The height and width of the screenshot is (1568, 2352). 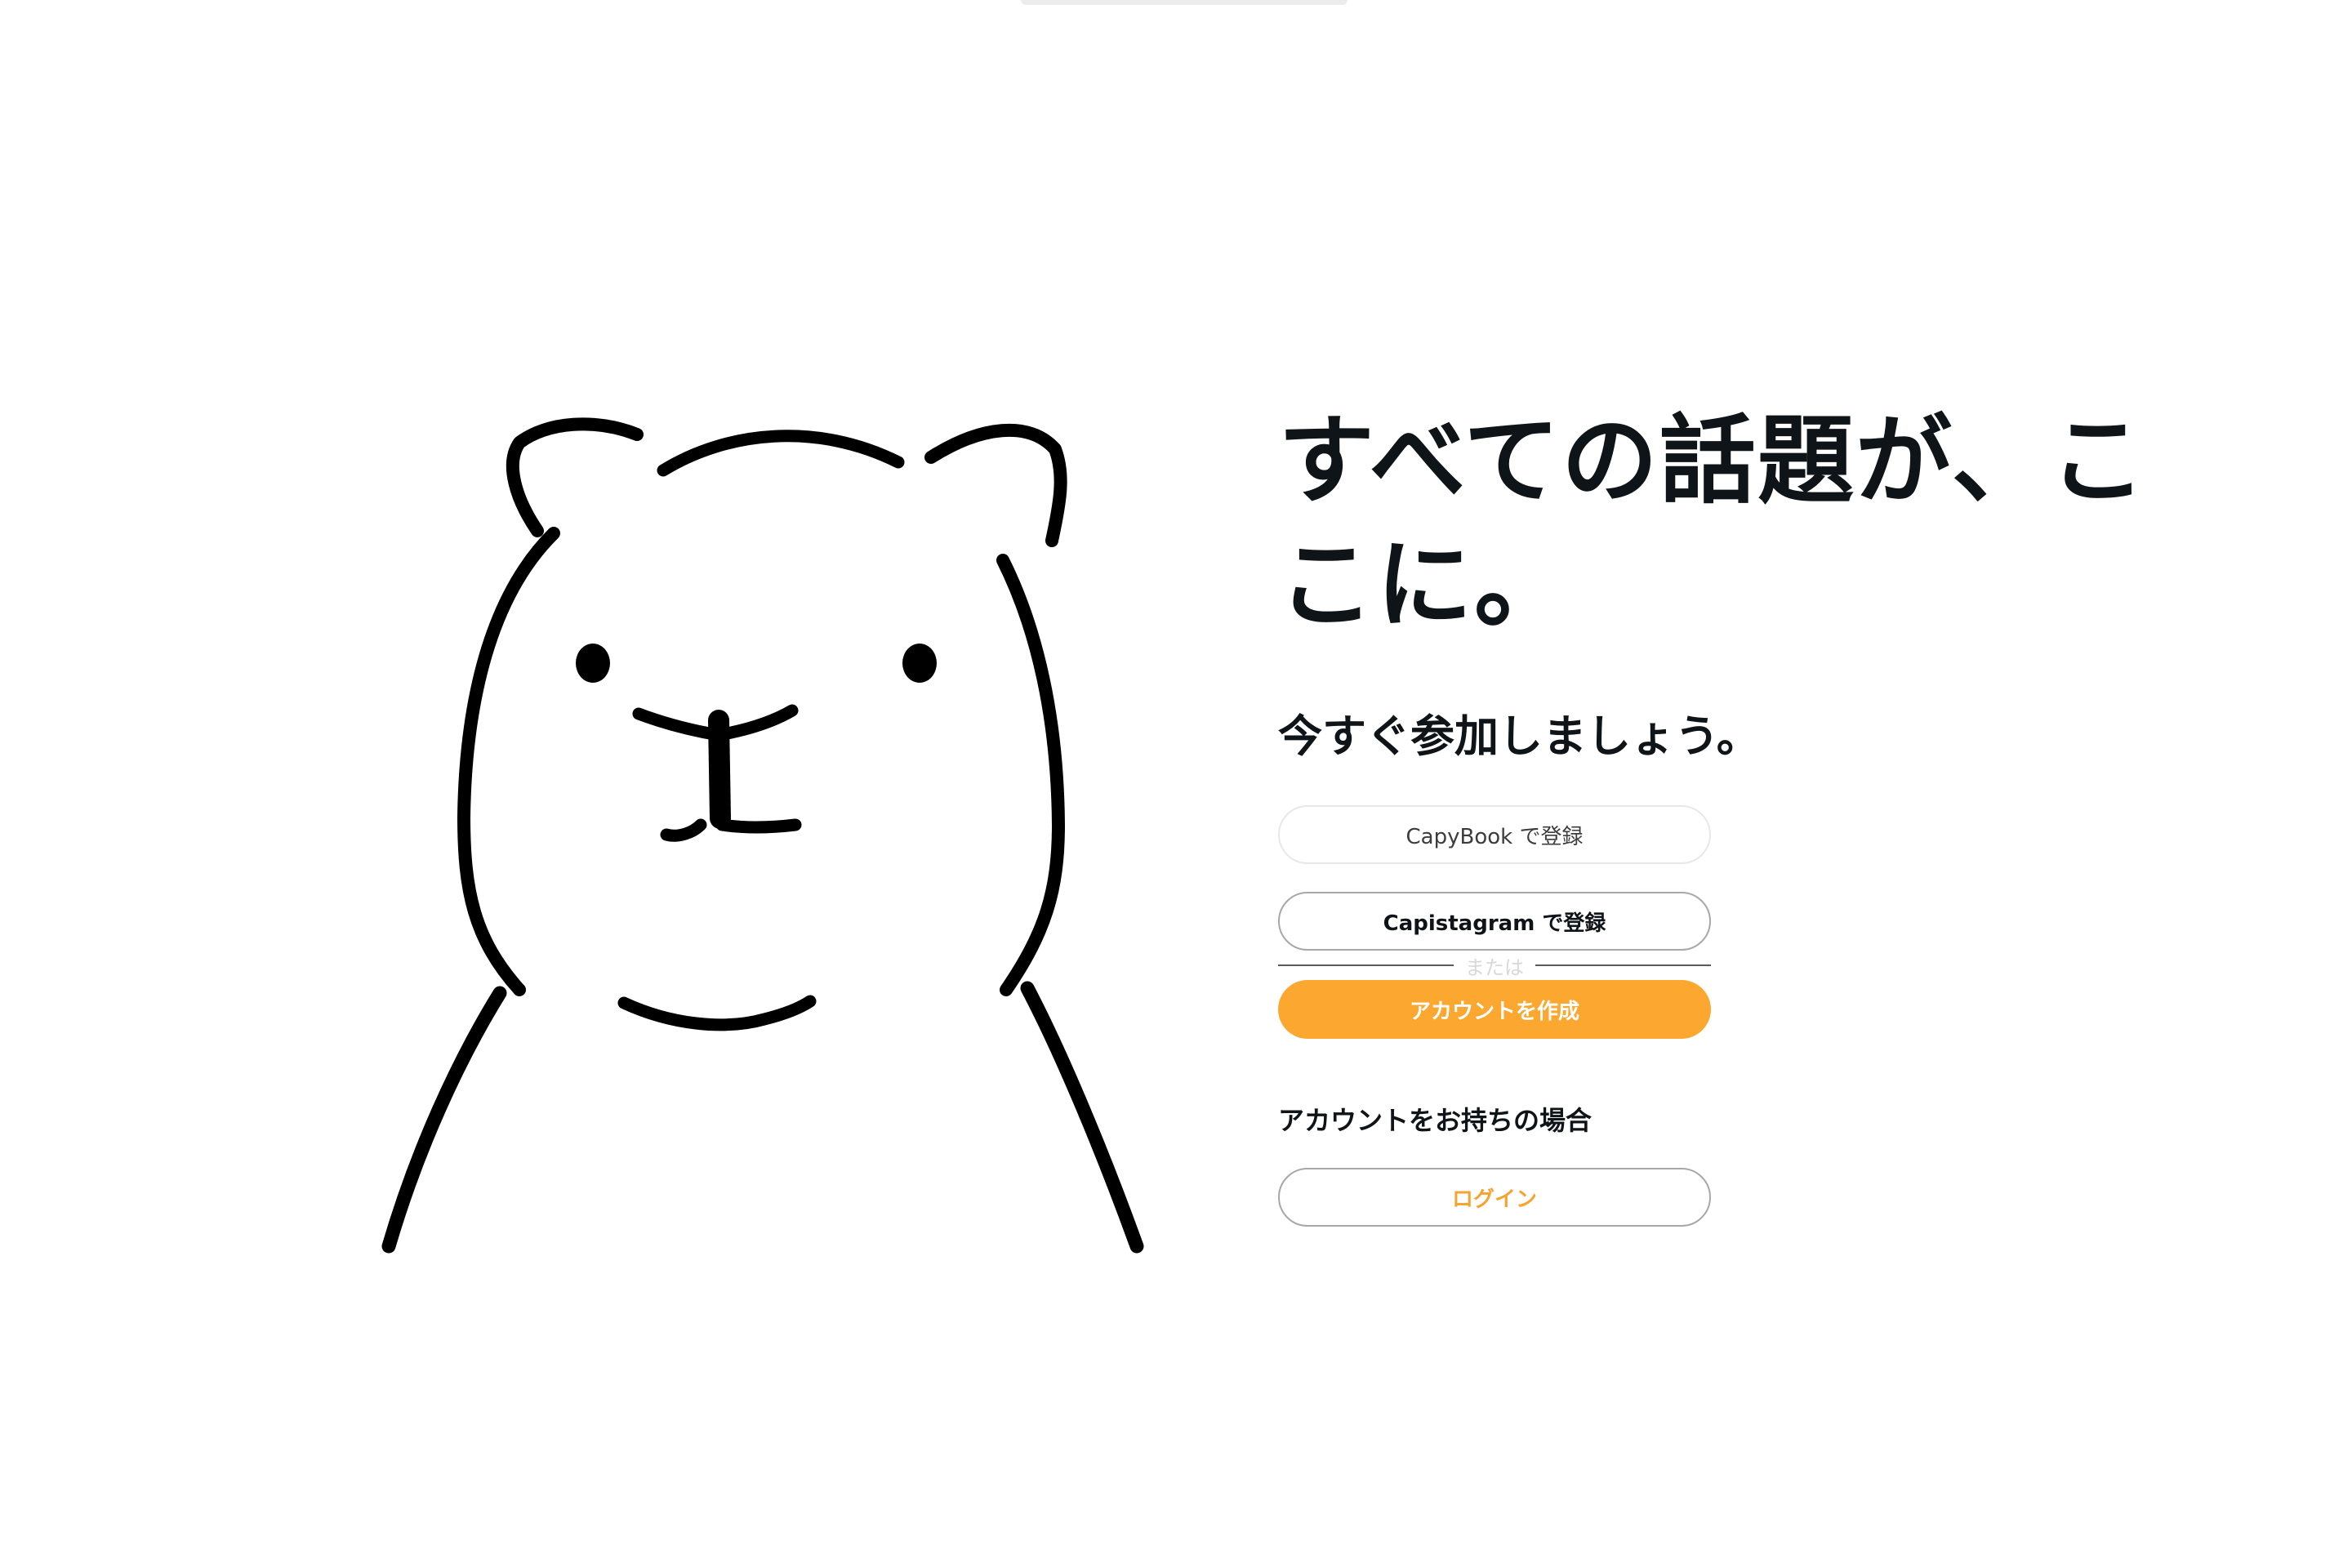 I want to click on or-divider: または, so click(x=1494, y=965).